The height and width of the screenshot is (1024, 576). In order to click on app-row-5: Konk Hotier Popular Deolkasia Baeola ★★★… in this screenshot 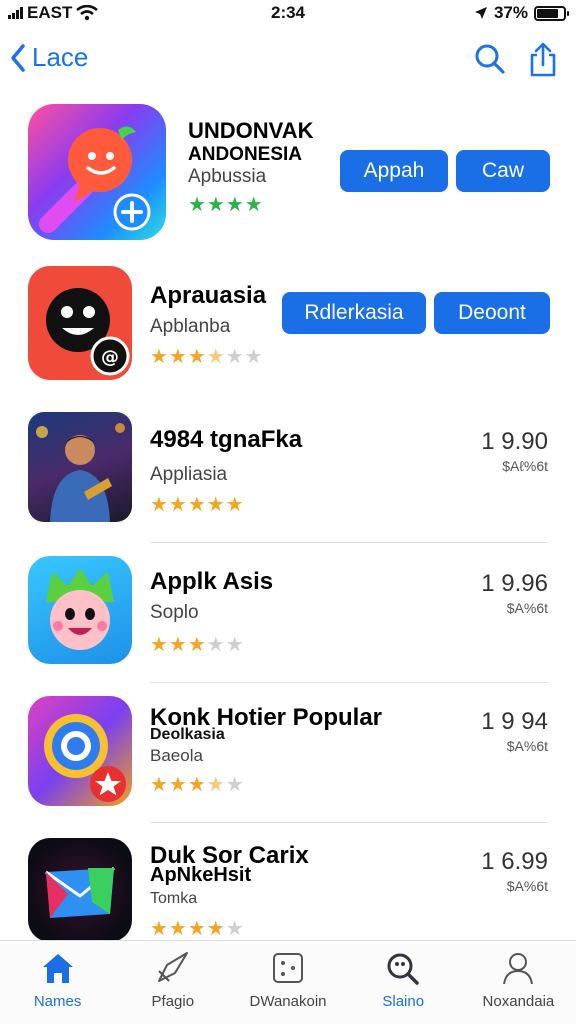, I will do `click(288, 759)`.